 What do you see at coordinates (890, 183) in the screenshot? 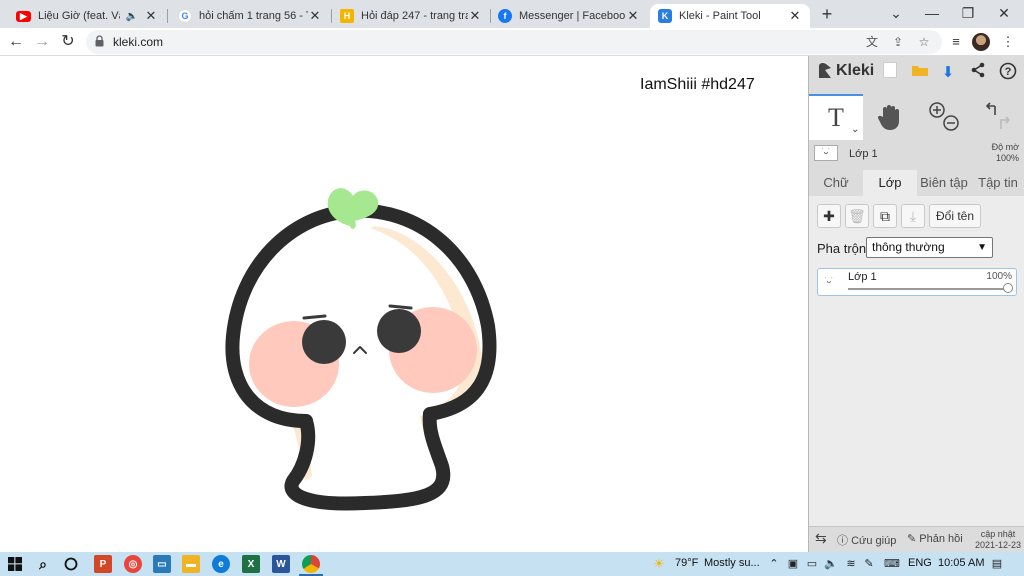
I see `tab-layers: Lớp` at bounding box center [890, 183].